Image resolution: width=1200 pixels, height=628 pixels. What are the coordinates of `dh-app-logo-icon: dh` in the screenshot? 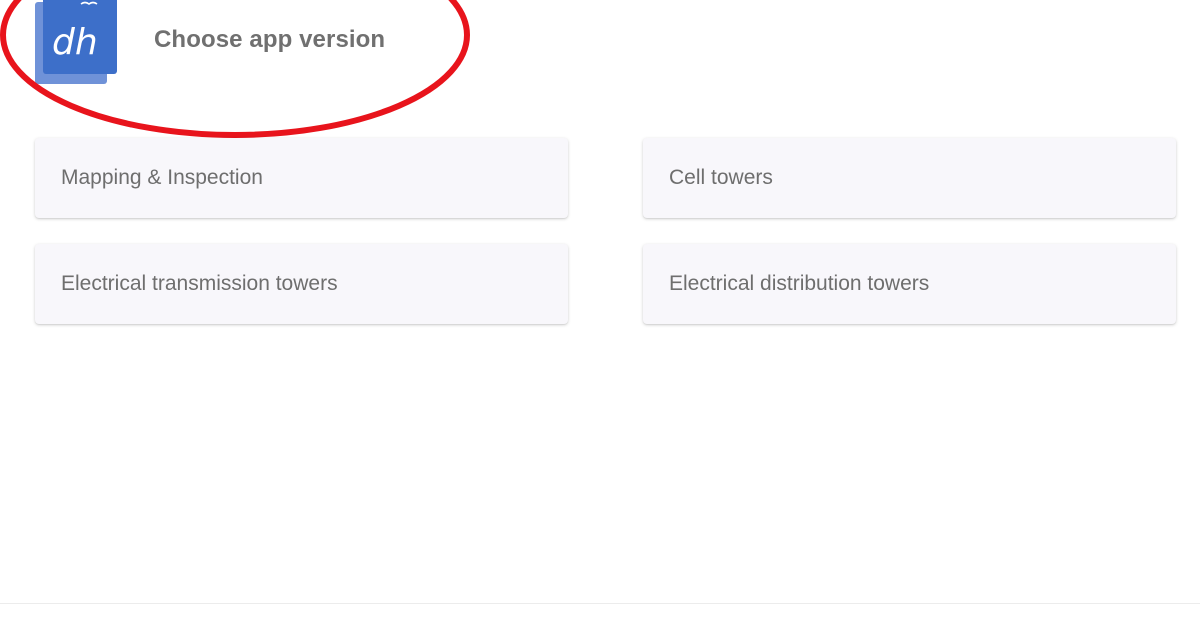 It's located at (76, 42).